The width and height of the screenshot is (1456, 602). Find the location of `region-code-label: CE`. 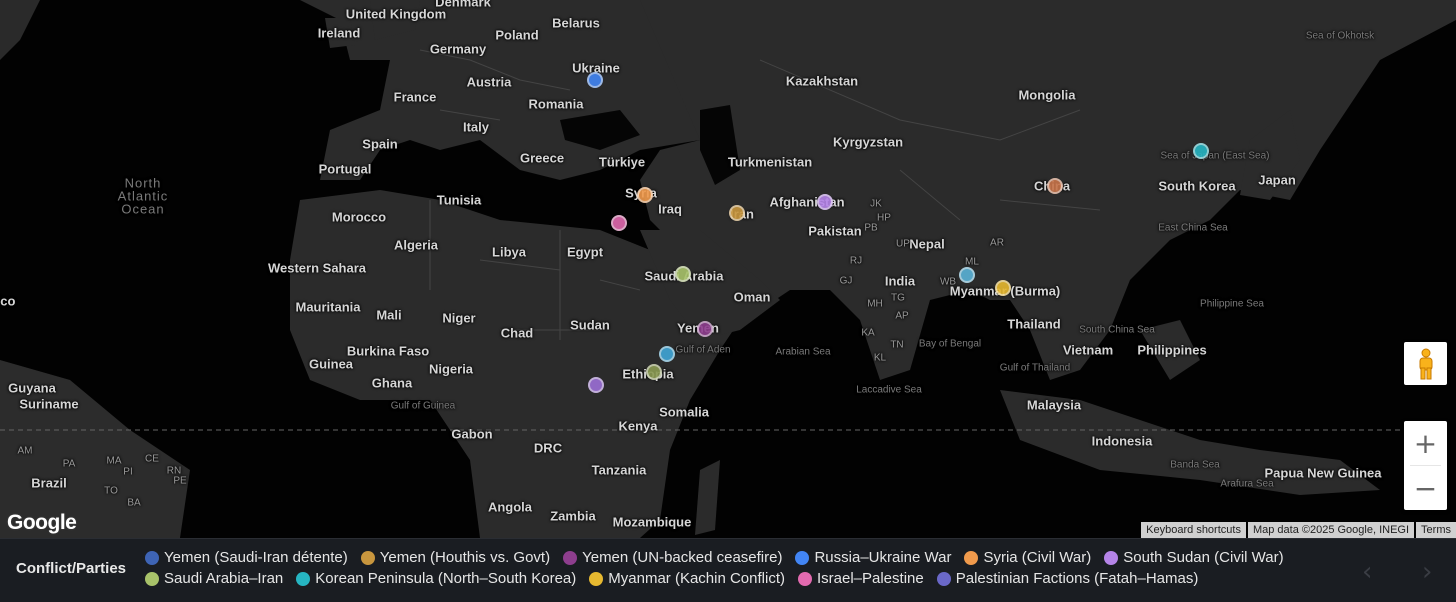

region-code-label: CE is located at coordinates (152, 459).